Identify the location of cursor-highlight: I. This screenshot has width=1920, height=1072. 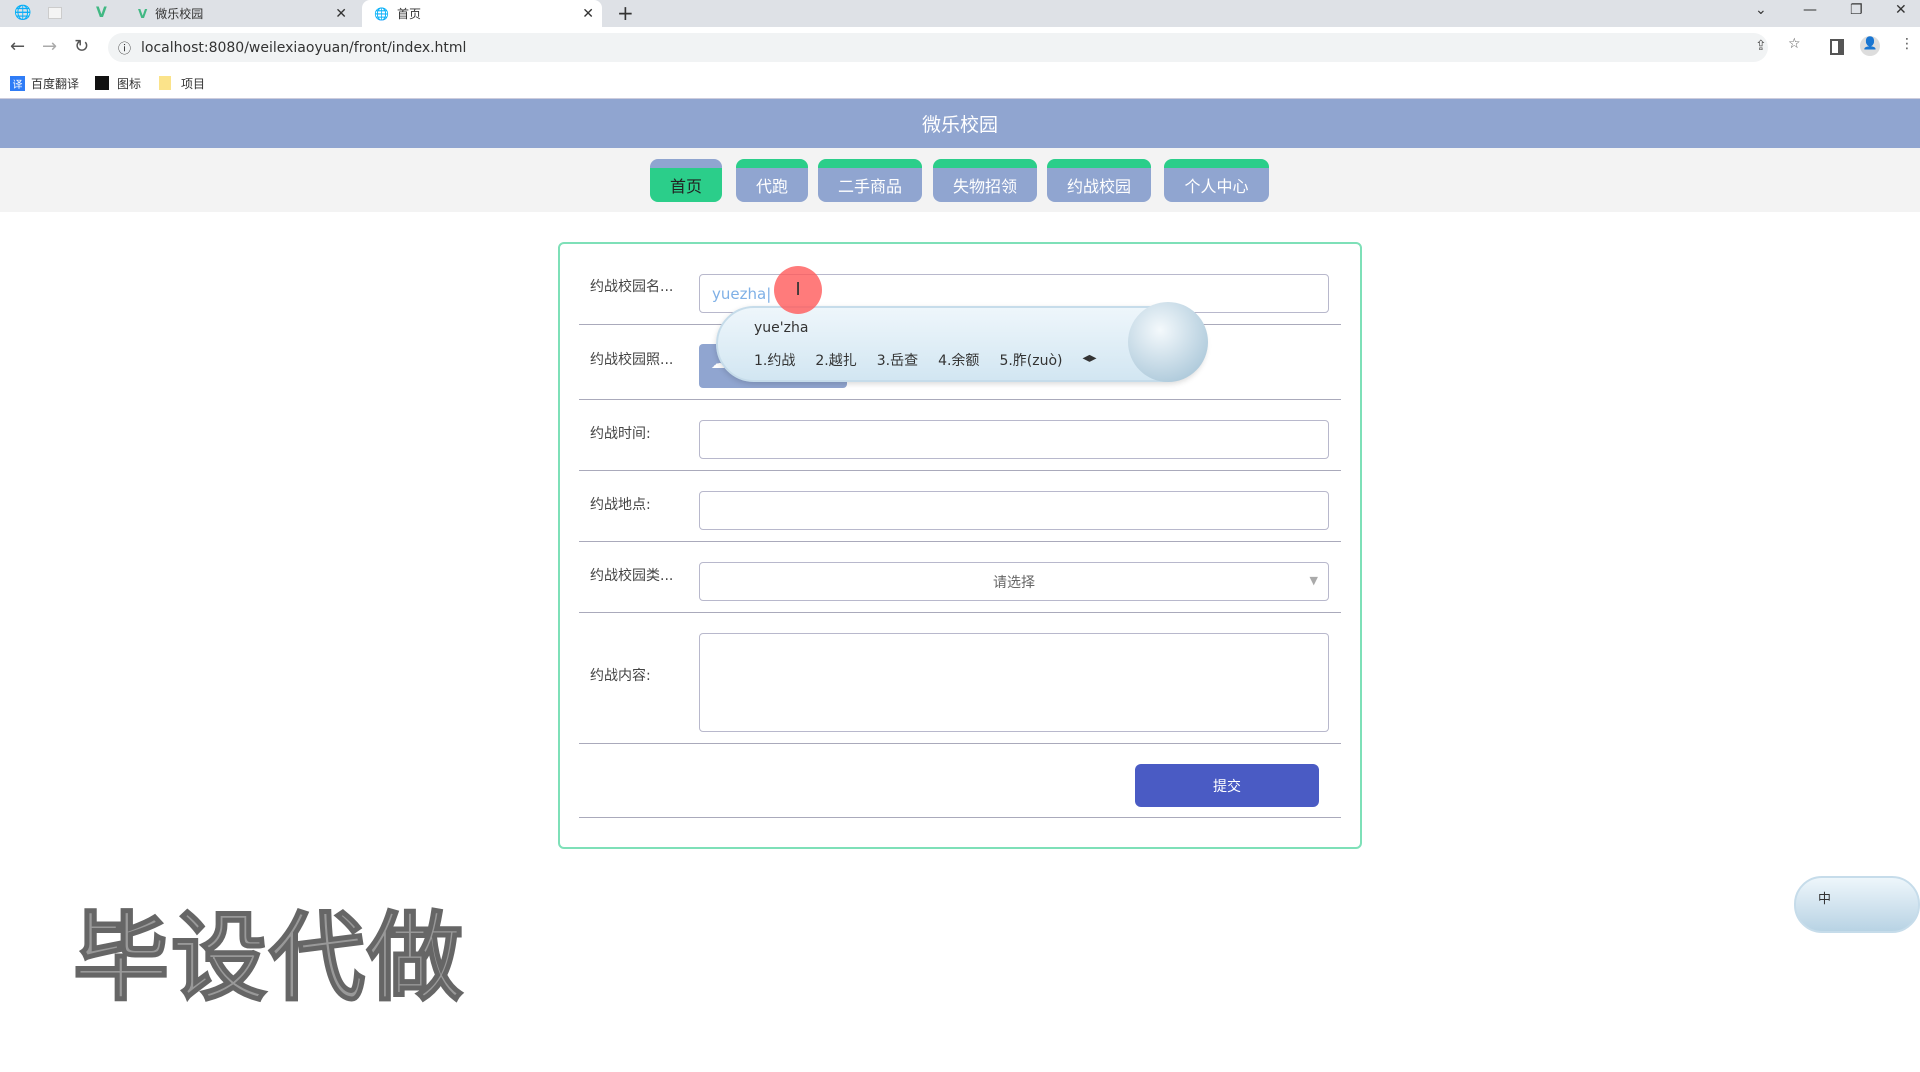
(798, 290).